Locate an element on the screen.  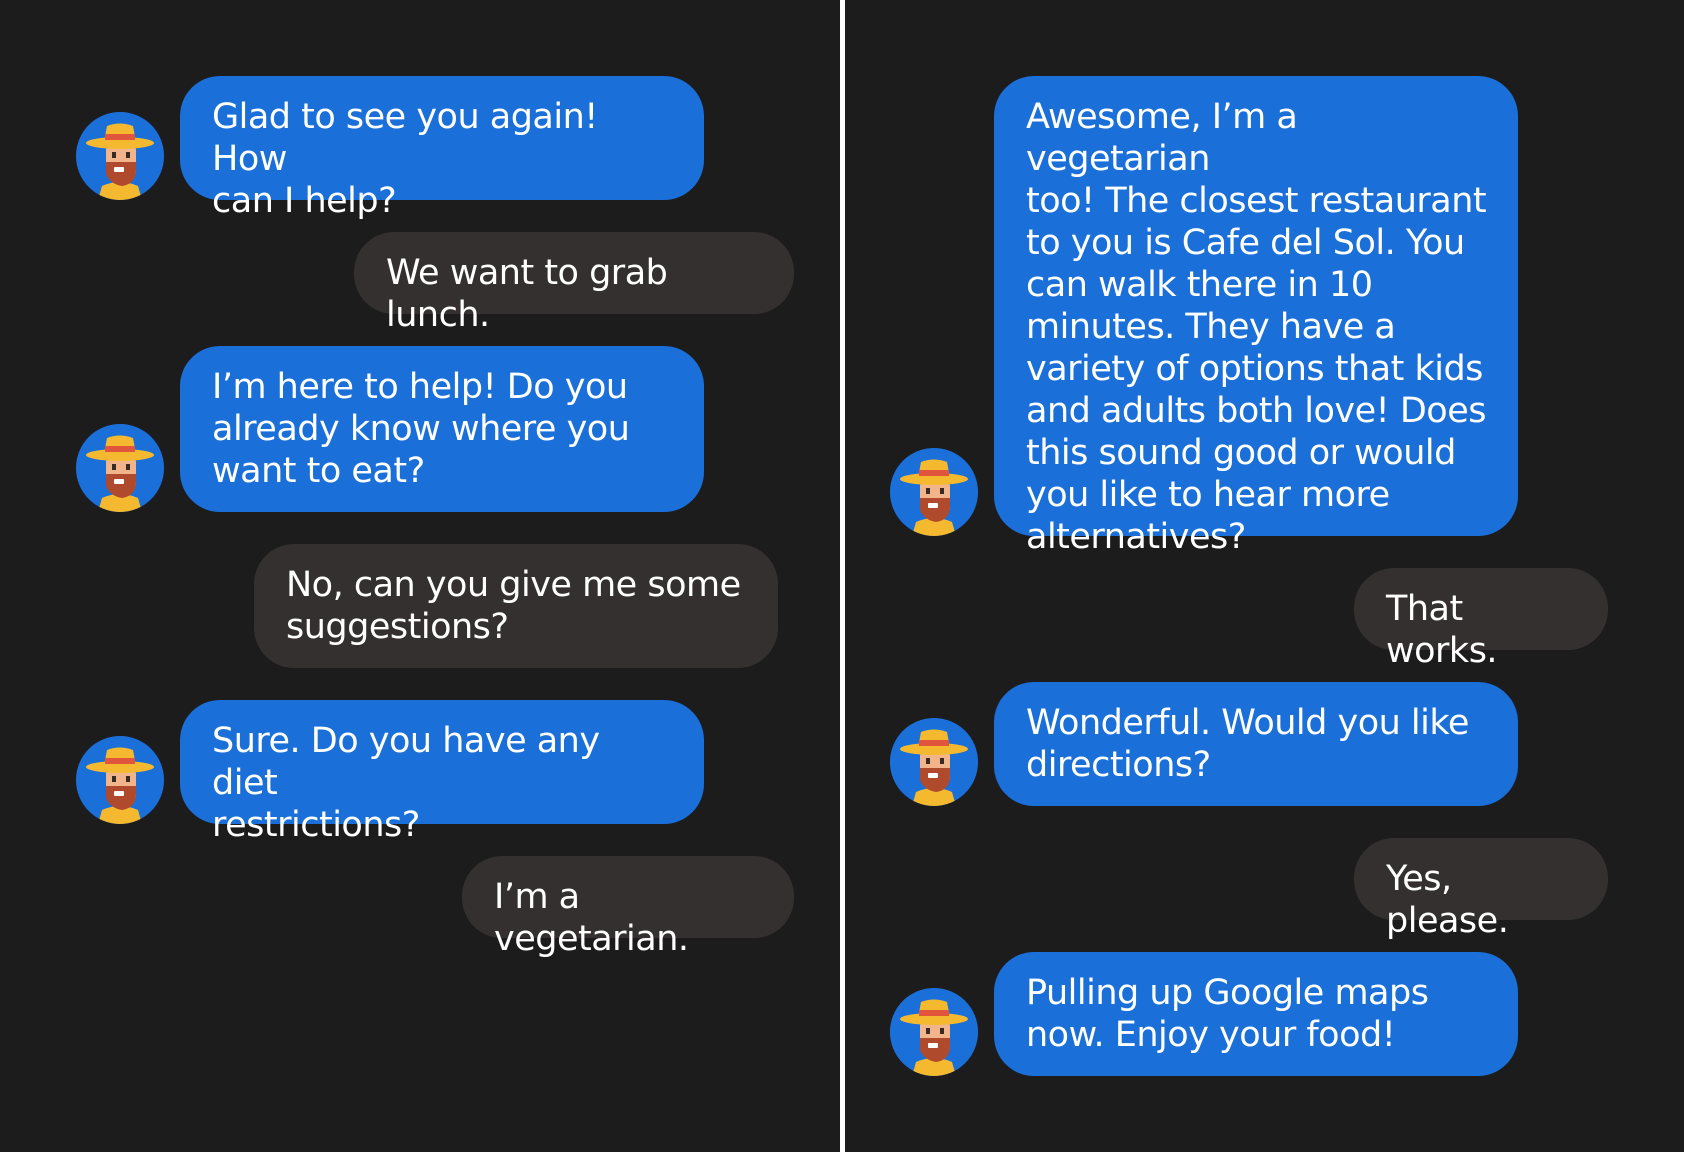
user-message-bubble: No, can you give me some suggestions? is located at coordinates (516, 606).